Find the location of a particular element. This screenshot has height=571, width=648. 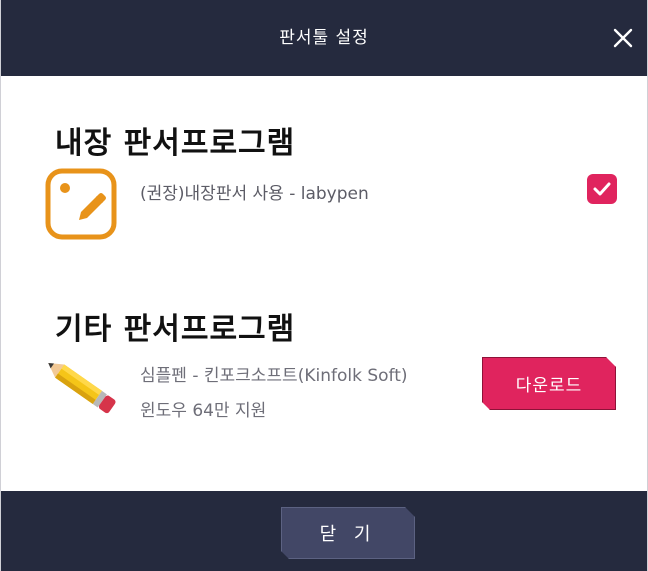

close-icon is located at coordinates (623, 38).